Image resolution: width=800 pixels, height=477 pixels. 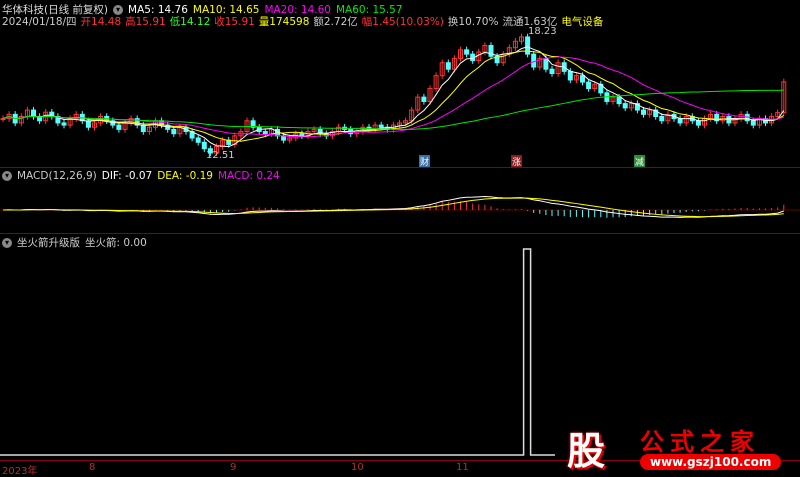 What do you see at coordinates (582, 21) in the screenshot?
I see `sector-label: 电气设备` at bounding box center [582, 21].